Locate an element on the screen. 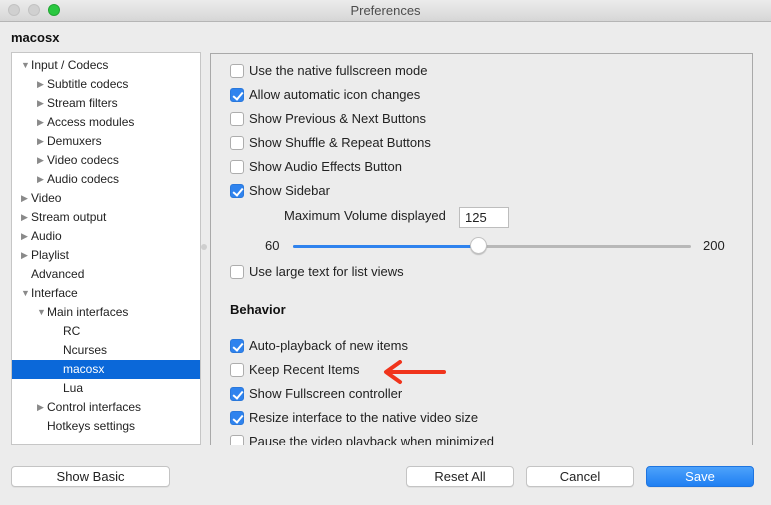  tree-item-label: Video codecs is located at coordinates (83, 160).